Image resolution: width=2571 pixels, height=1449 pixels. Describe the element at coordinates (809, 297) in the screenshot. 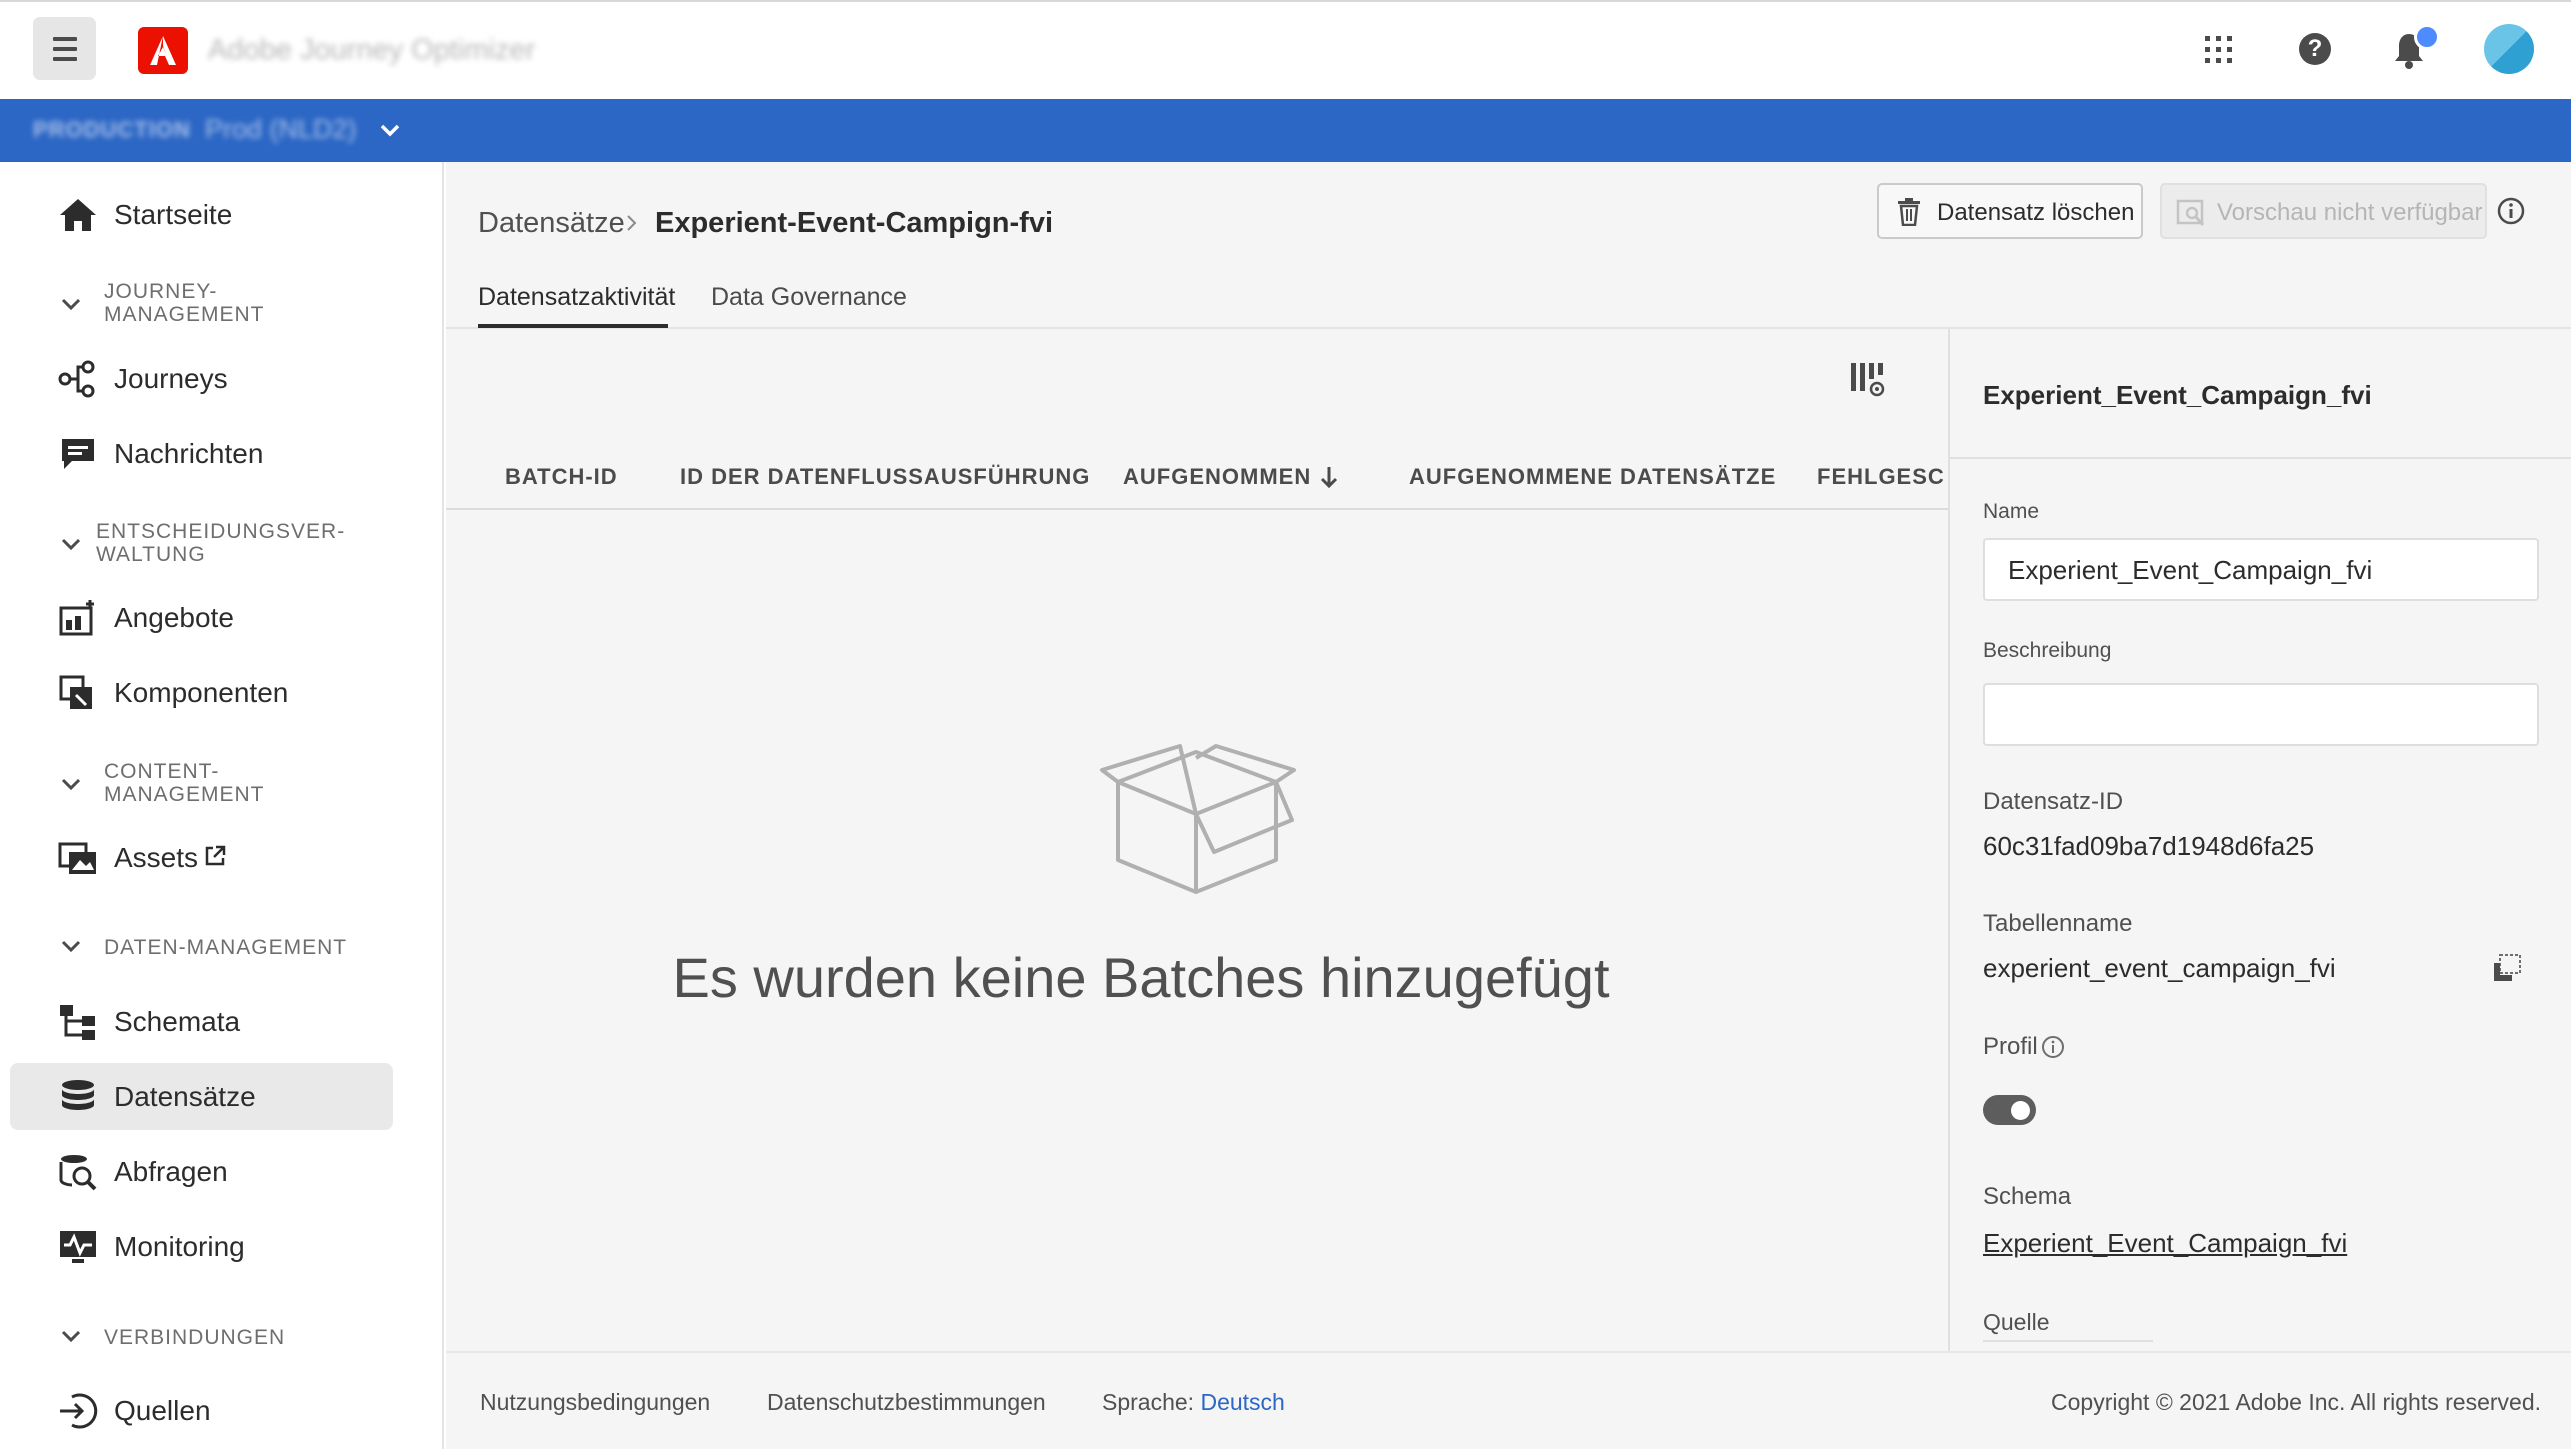

I see `tab-data-governance: Data Governance` at that location.